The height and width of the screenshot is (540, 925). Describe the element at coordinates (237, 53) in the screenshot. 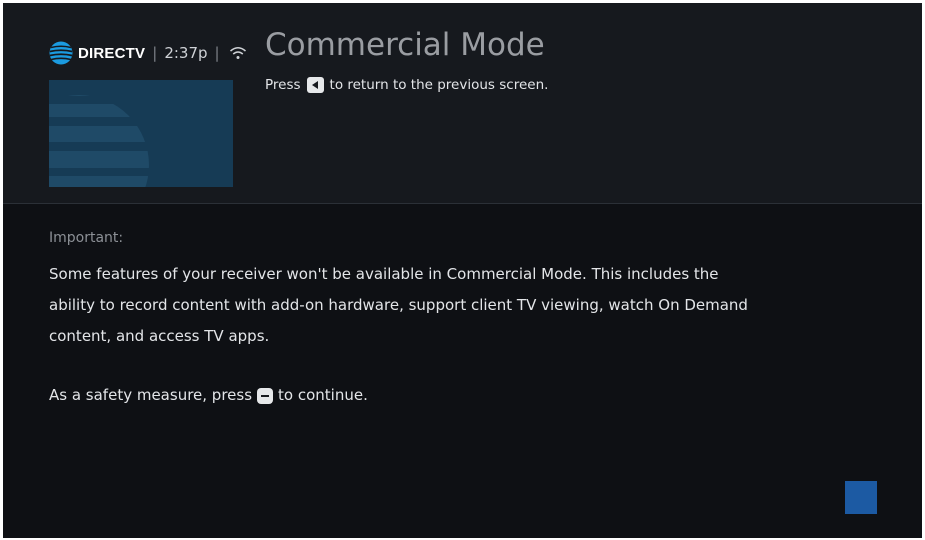

I see `wifi-icon` at that location.